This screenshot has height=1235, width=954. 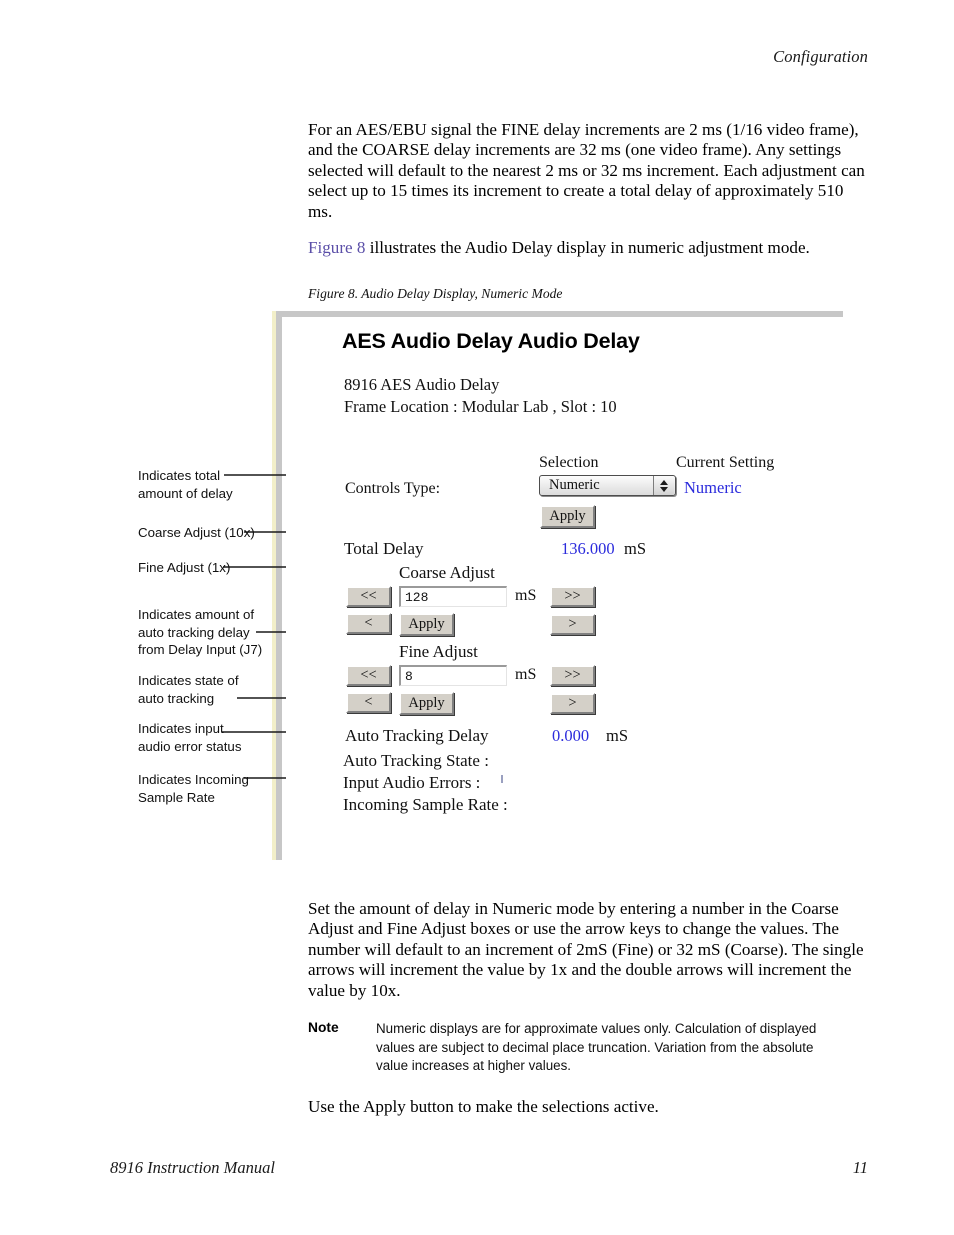 What do you see at coordinates (336, 247) in the screenshot?
I see `figure-8-link: Figure 8` at bounding box center [336, 247].